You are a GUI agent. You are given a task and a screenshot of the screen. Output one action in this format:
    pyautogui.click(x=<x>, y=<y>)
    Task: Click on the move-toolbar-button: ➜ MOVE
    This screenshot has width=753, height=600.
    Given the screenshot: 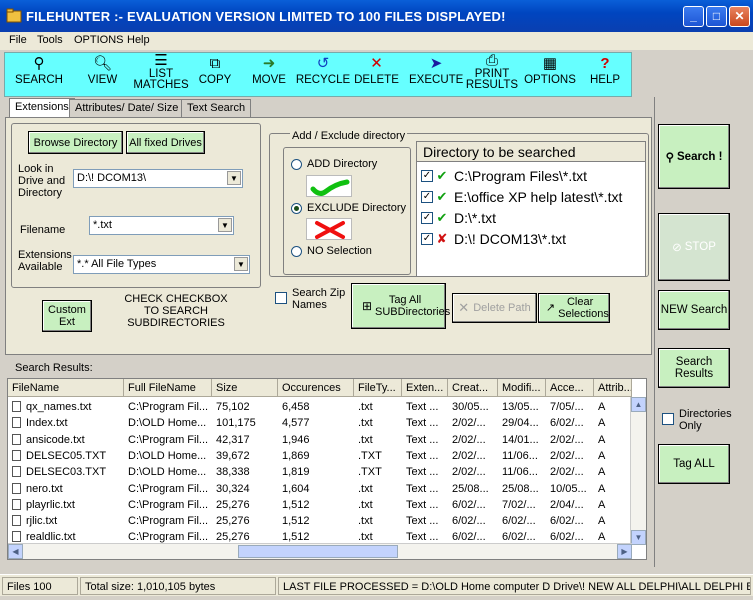 What is the action you would take?
    pyautogui.click(x=269, y=75)
    